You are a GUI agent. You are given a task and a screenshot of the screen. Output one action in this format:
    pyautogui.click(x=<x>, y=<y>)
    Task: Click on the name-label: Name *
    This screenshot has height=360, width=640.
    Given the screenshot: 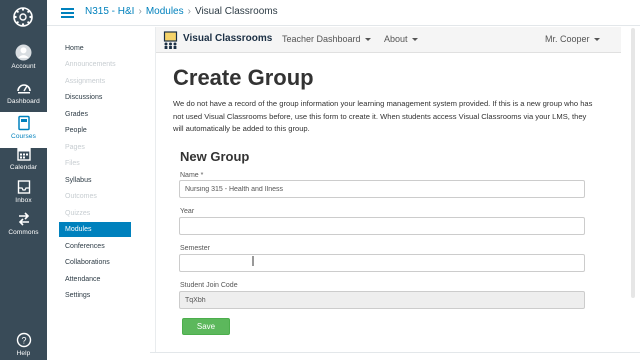 What is the action you would take?
    pyautogui.click(x=192, y=175)
    